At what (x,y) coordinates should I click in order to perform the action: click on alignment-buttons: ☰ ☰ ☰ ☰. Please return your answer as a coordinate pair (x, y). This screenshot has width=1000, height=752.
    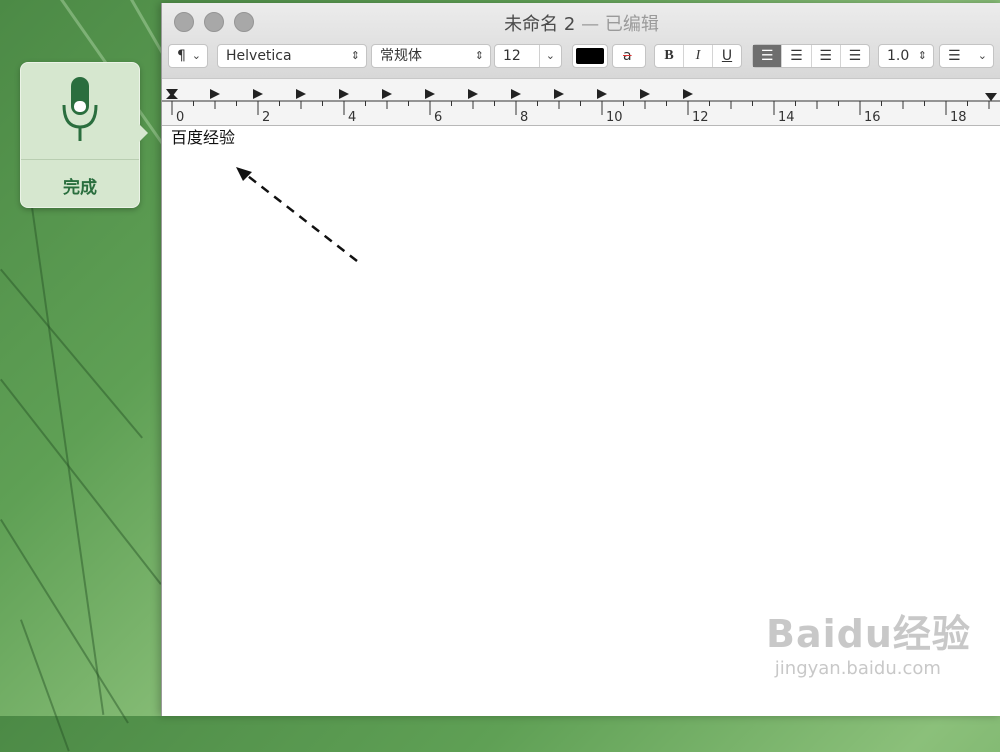
    Looking at the image, I should click on (811, 56).